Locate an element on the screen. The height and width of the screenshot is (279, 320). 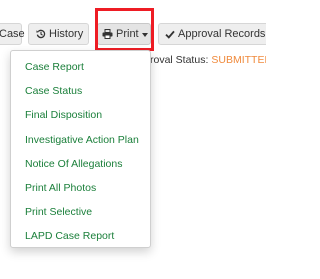
approval-records-button: Approval Records is located at coordinates (212, 34).